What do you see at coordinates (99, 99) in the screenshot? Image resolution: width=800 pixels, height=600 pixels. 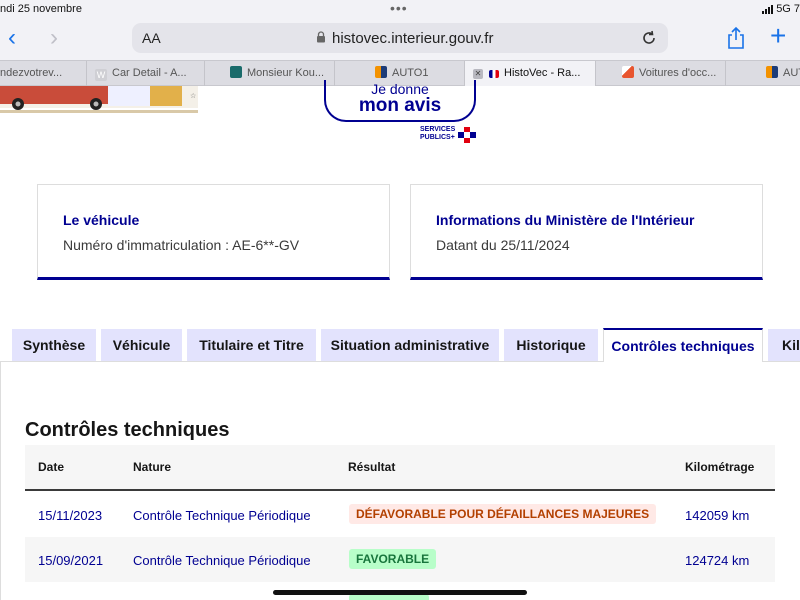 I see `banner-illustration: ☆` at bounding box center [99, 99].